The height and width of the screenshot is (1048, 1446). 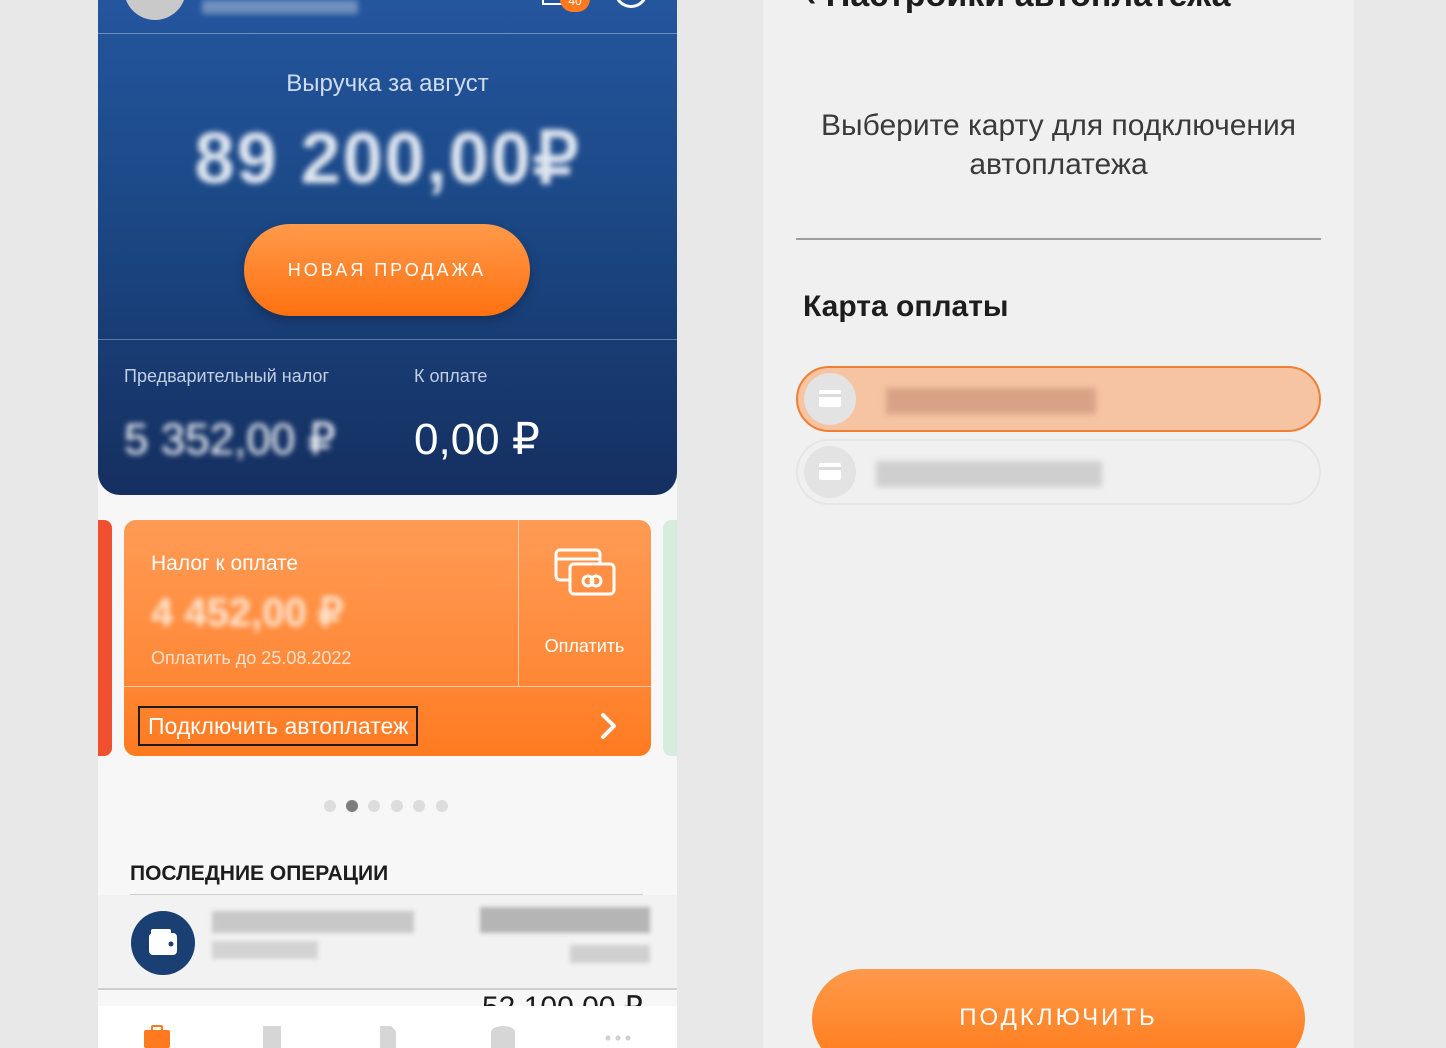 What do you see at coordinates (670, 638) in the screenshot?
I see `carousel-next-card` at bounding box center [670, 638].